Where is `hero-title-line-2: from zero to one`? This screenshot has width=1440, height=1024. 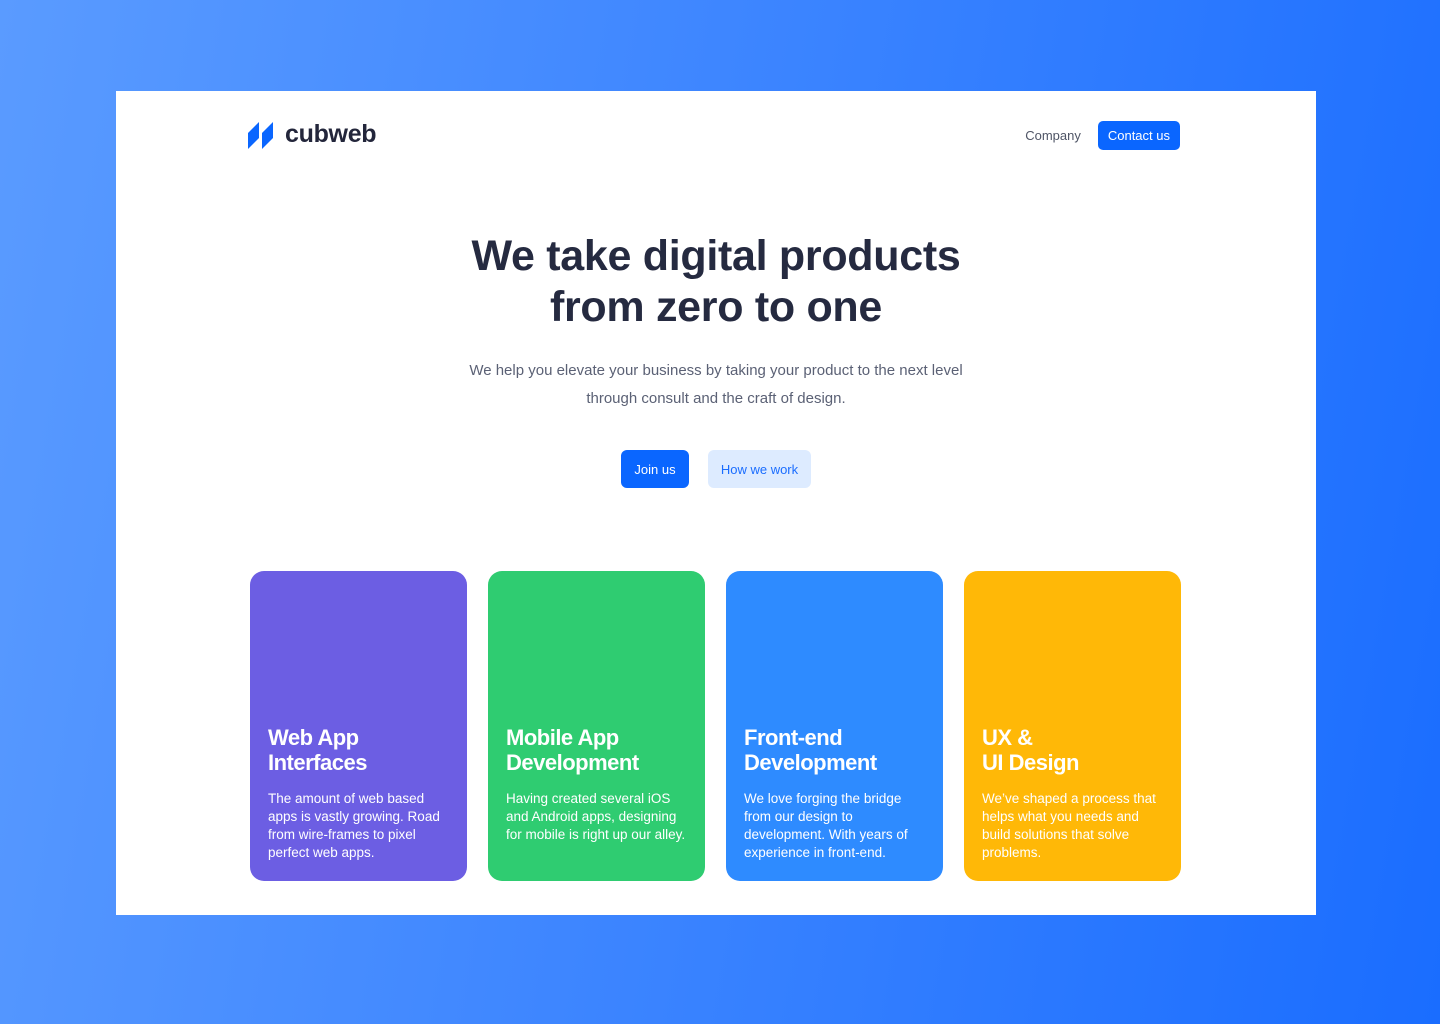 hero-title-line-2: from zero to one is located at coordinates (716, 307).